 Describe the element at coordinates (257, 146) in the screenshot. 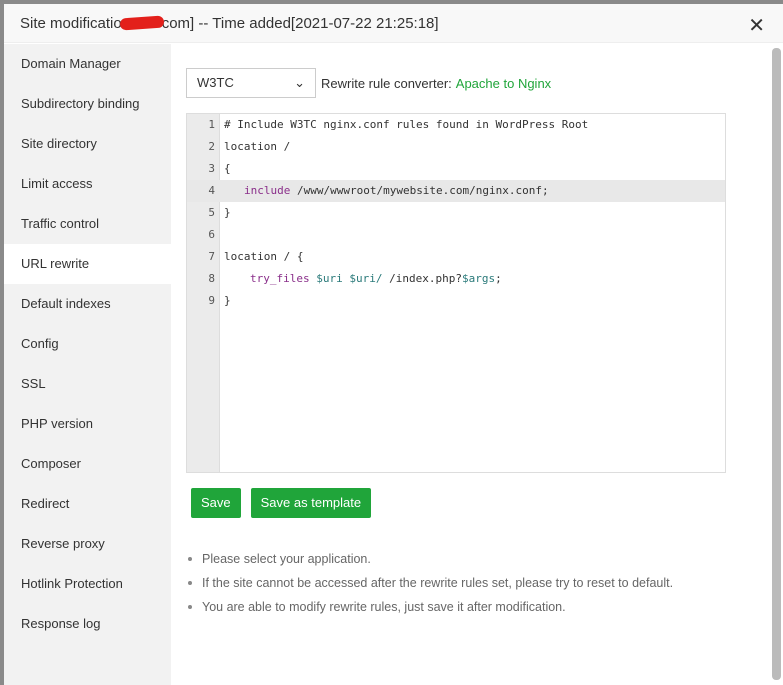

I see `line-text: location /` at that location.